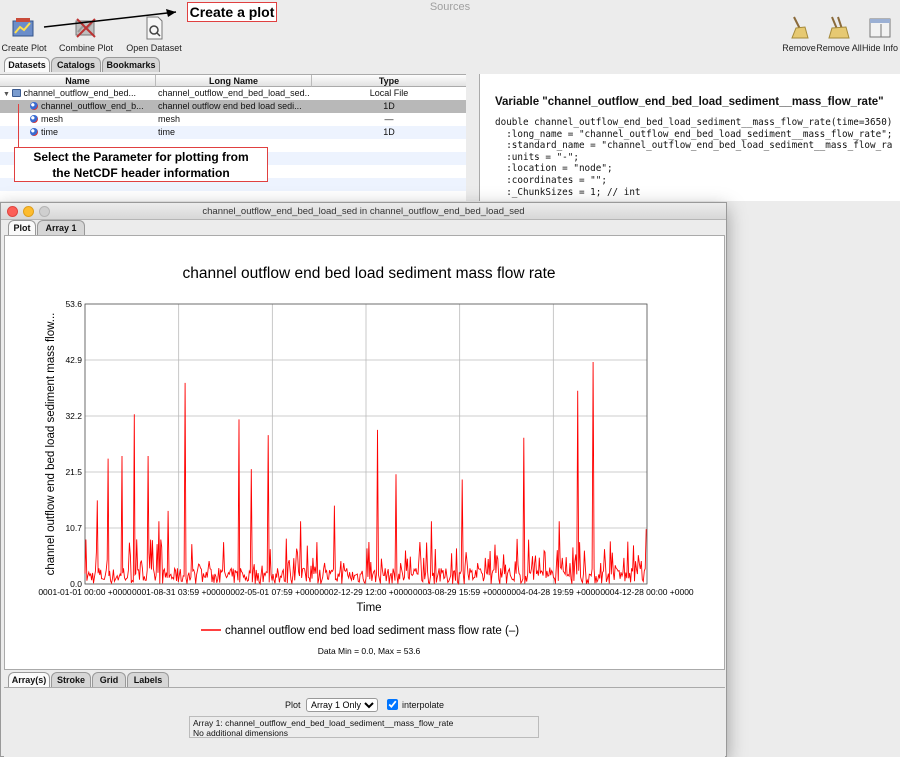 The image size is (900, 757). What do you see at coordinates (131, 64) in the screenshot?
I see `tab-bookmarks: Bookmarks` at bounding box center [131, 64].